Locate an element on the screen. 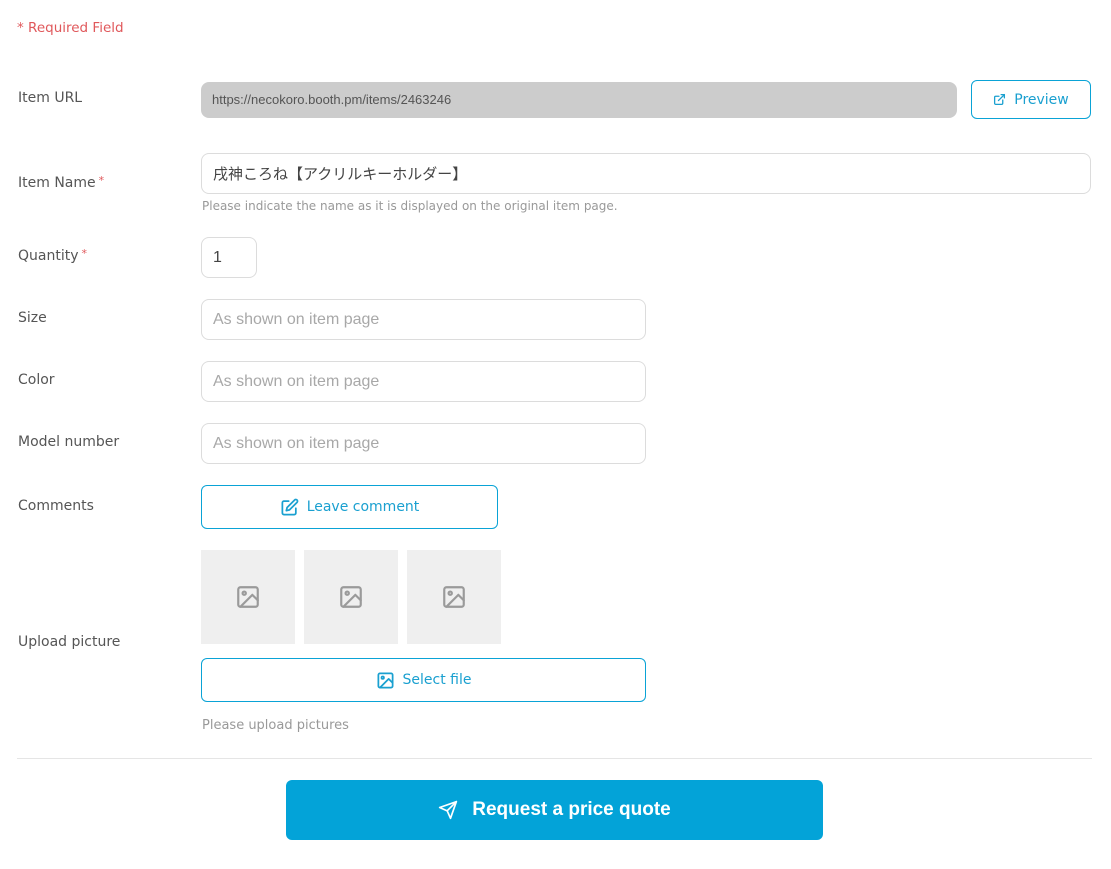  size-label: Size is located at coordinates (32, 318).